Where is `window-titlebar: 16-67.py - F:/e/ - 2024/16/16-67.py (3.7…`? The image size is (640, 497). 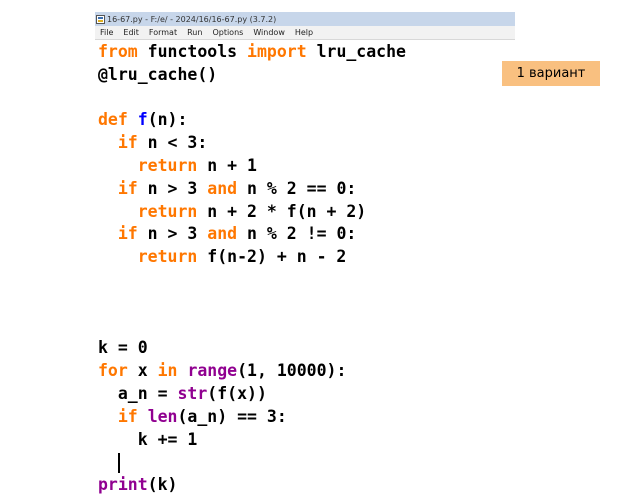
window-titlebar: 16-67.py - F:/e/ - 2024/16/16-67.py (3.7… is located at coordinates (305, 19).